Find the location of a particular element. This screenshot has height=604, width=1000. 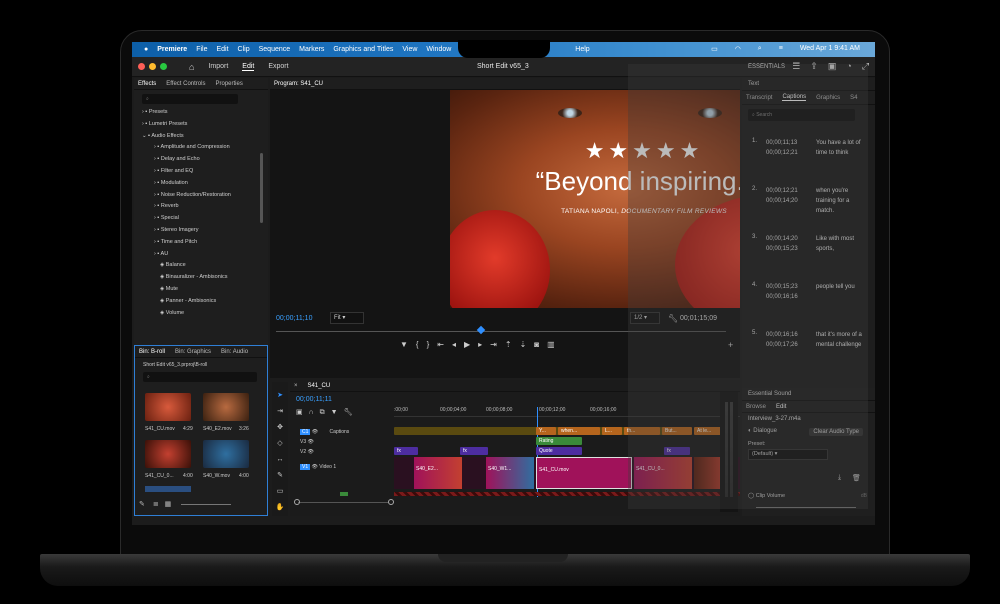

clip-volume-toggle: ◯ is located at coordinates (751, 496).